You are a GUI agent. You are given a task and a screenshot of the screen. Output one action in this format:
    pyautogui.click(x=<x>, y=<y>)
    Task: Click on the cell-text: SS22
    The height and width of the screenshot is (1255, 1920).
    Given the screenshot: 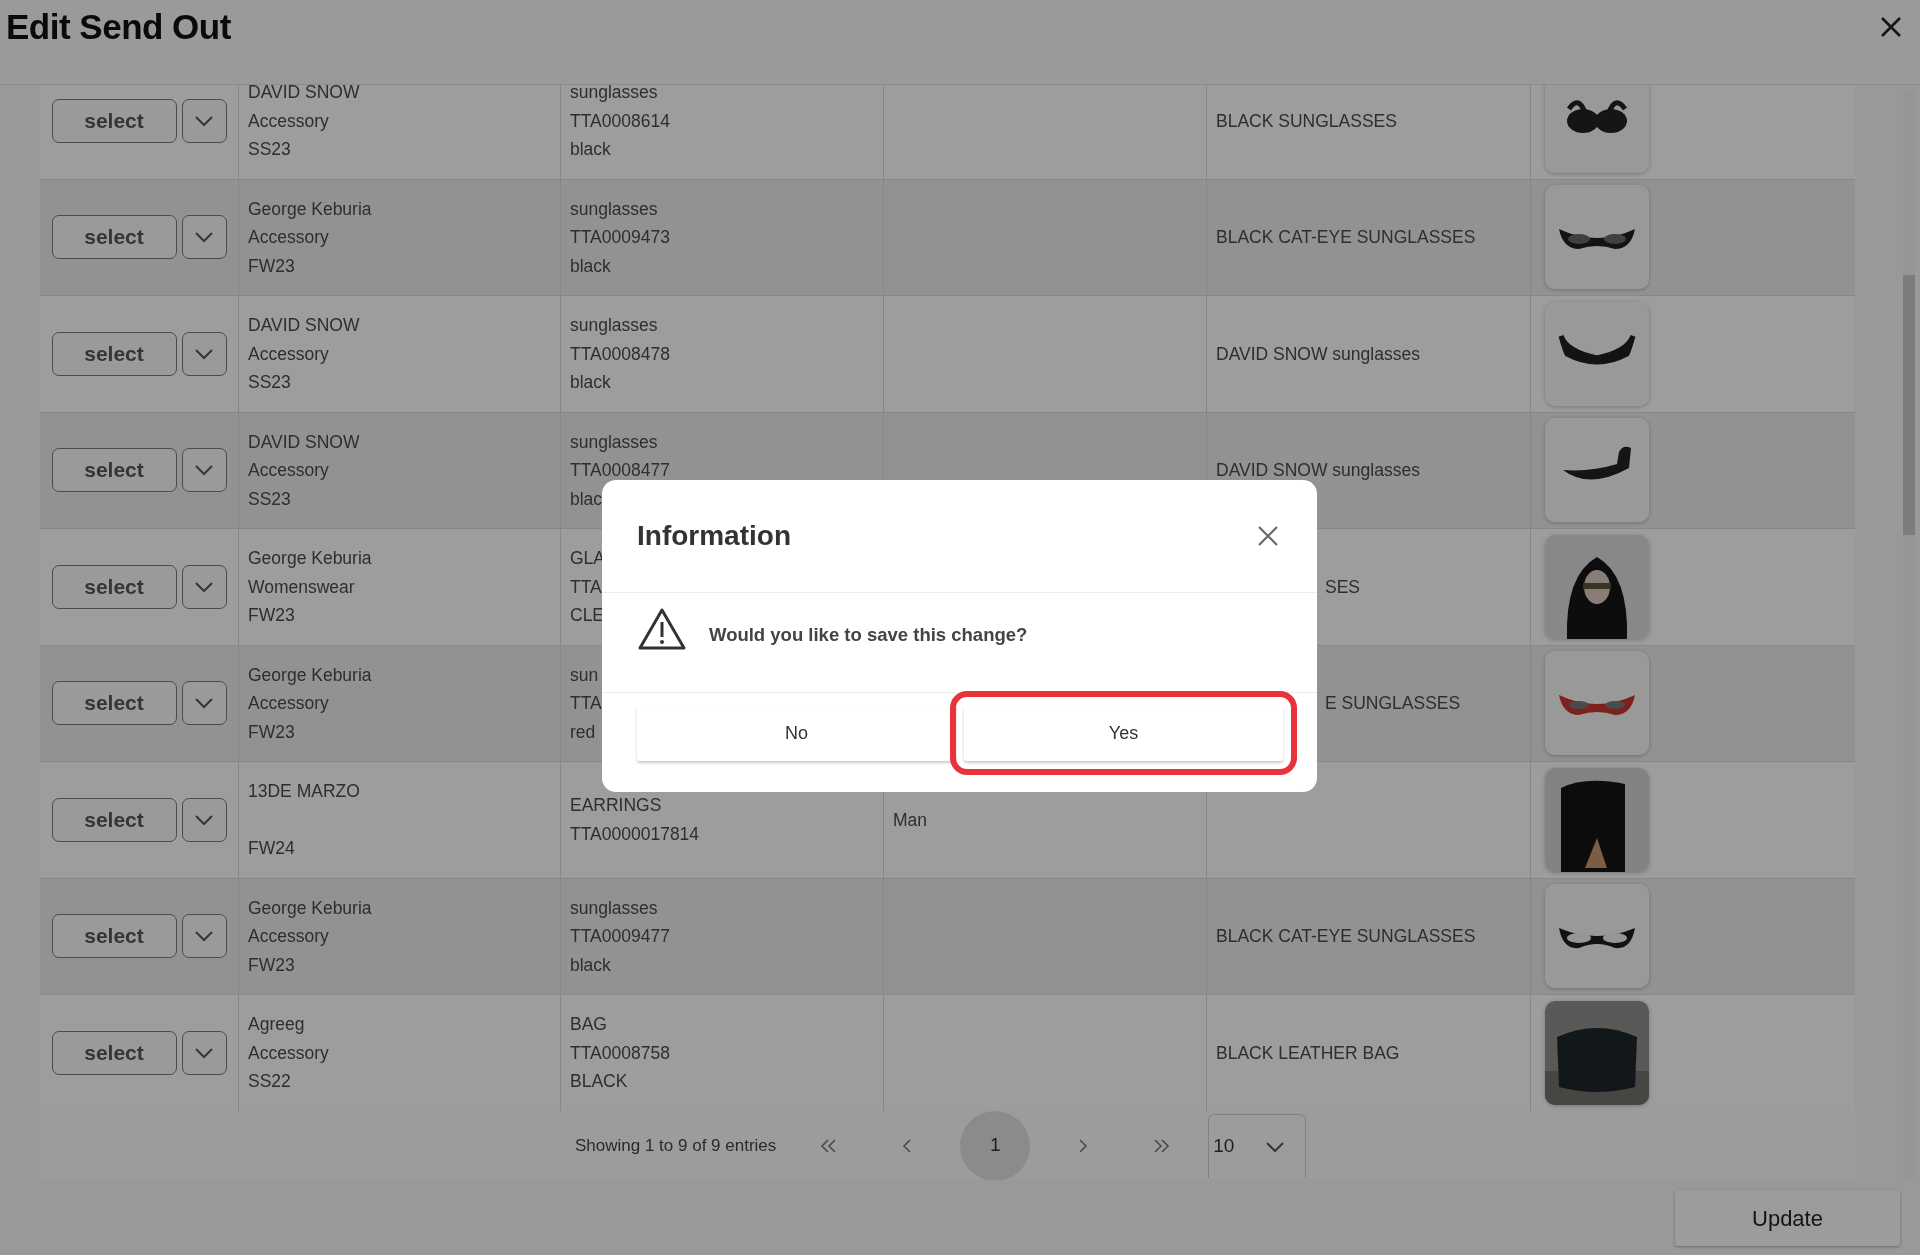 What is the action you would take?
    pyautogui.click(x=269, y=1081)
    